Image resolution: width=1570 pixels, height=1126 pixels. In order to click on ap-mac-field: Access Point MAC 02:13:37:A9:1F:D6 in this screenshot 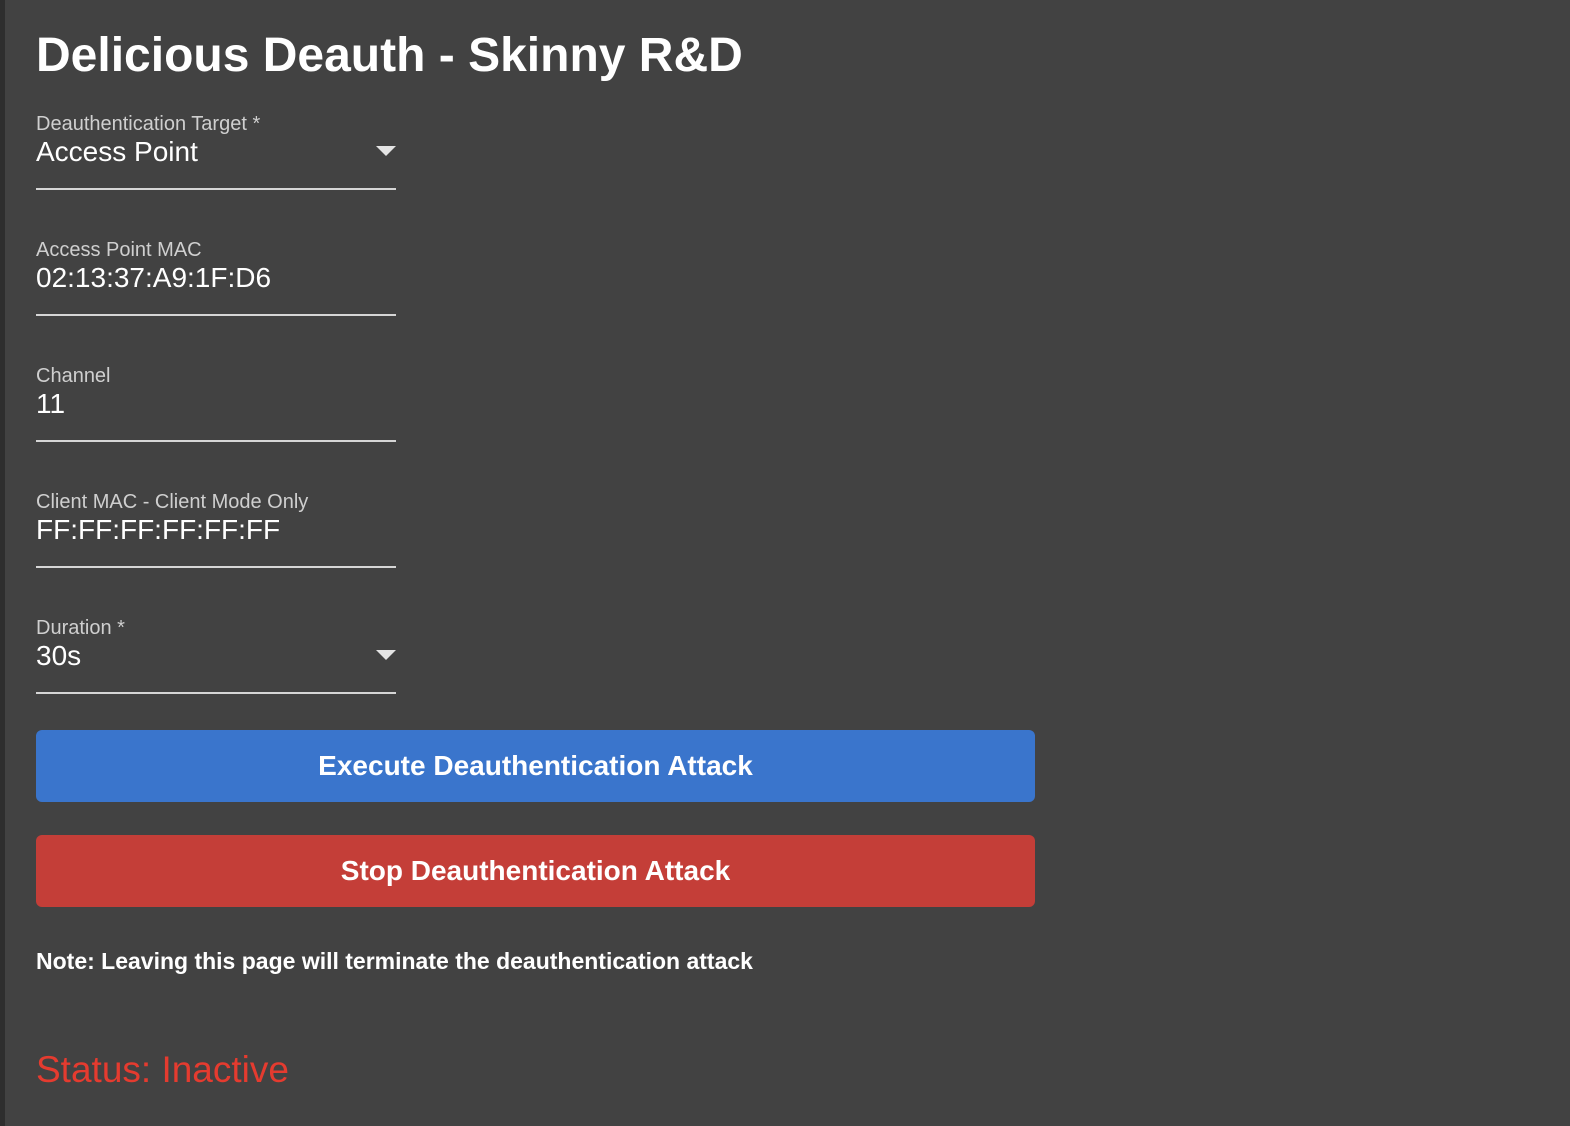, I will do `click(216, 277)`.